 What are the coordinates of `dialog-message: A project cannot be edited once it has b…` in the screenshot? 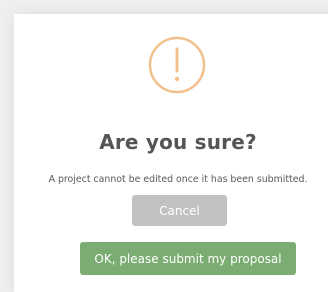 It's located at (178, 179).